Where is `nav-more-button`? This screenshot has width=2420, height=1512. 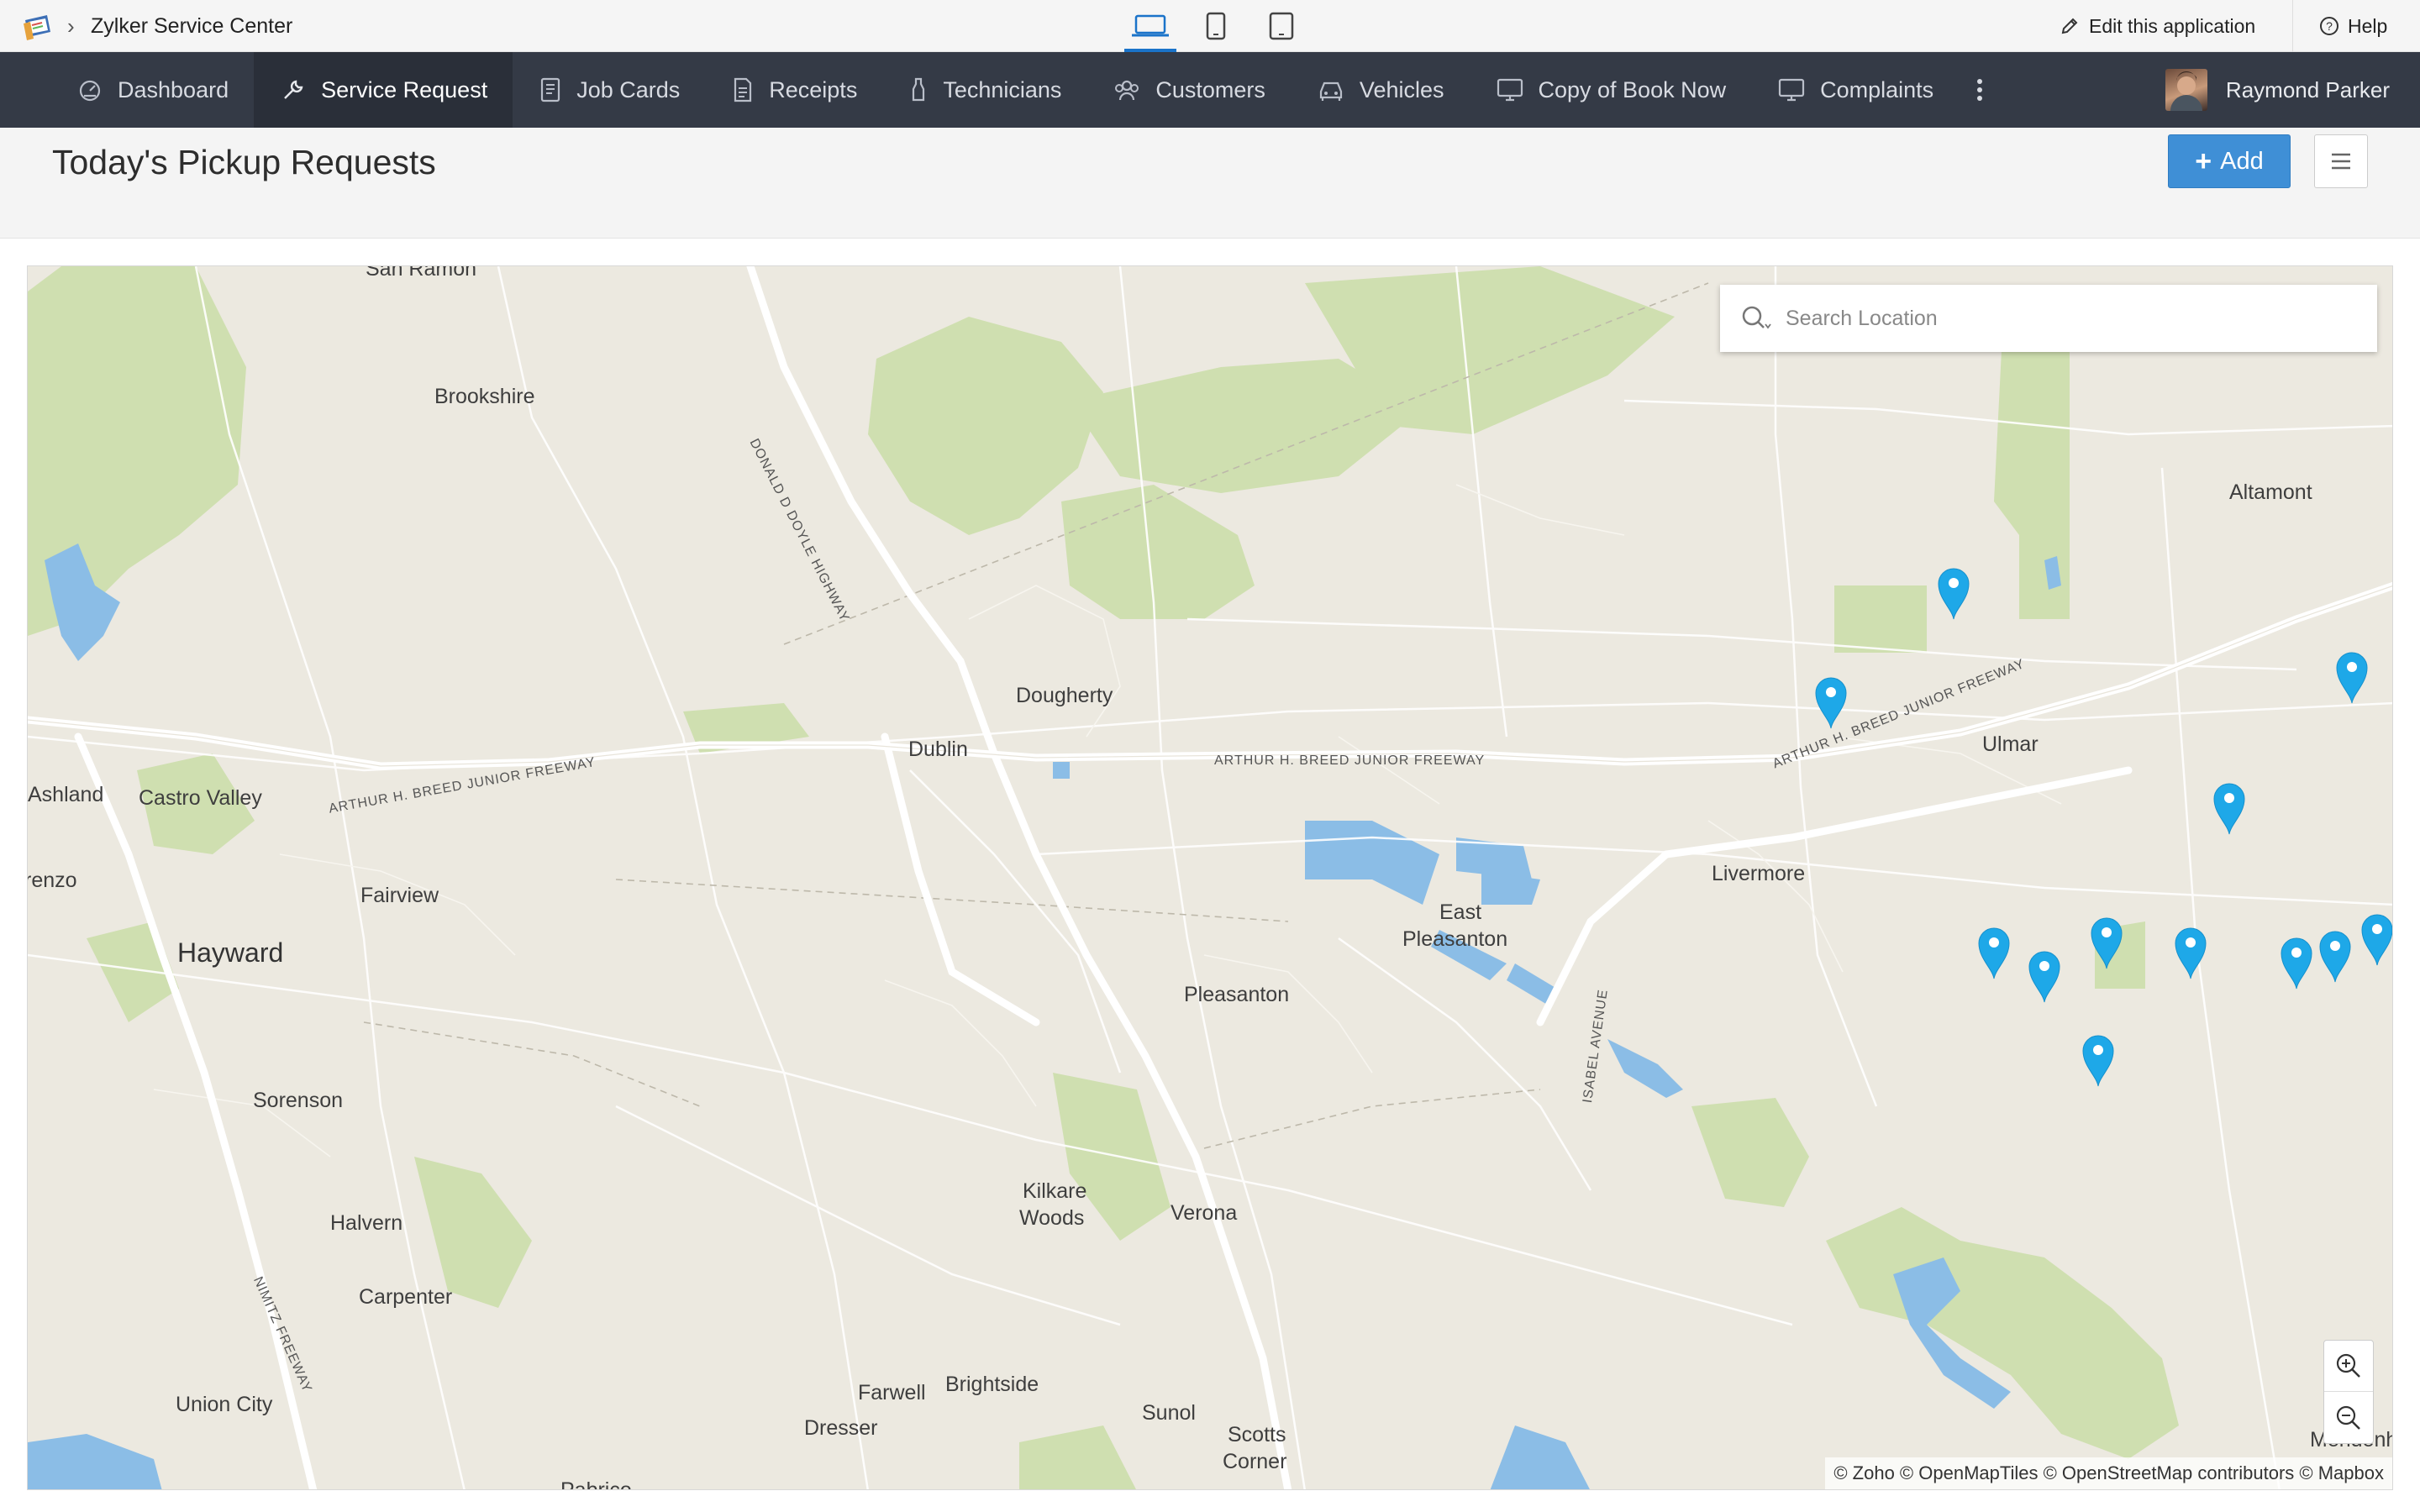
nav-more-button is located at coordinates (1980, 90).